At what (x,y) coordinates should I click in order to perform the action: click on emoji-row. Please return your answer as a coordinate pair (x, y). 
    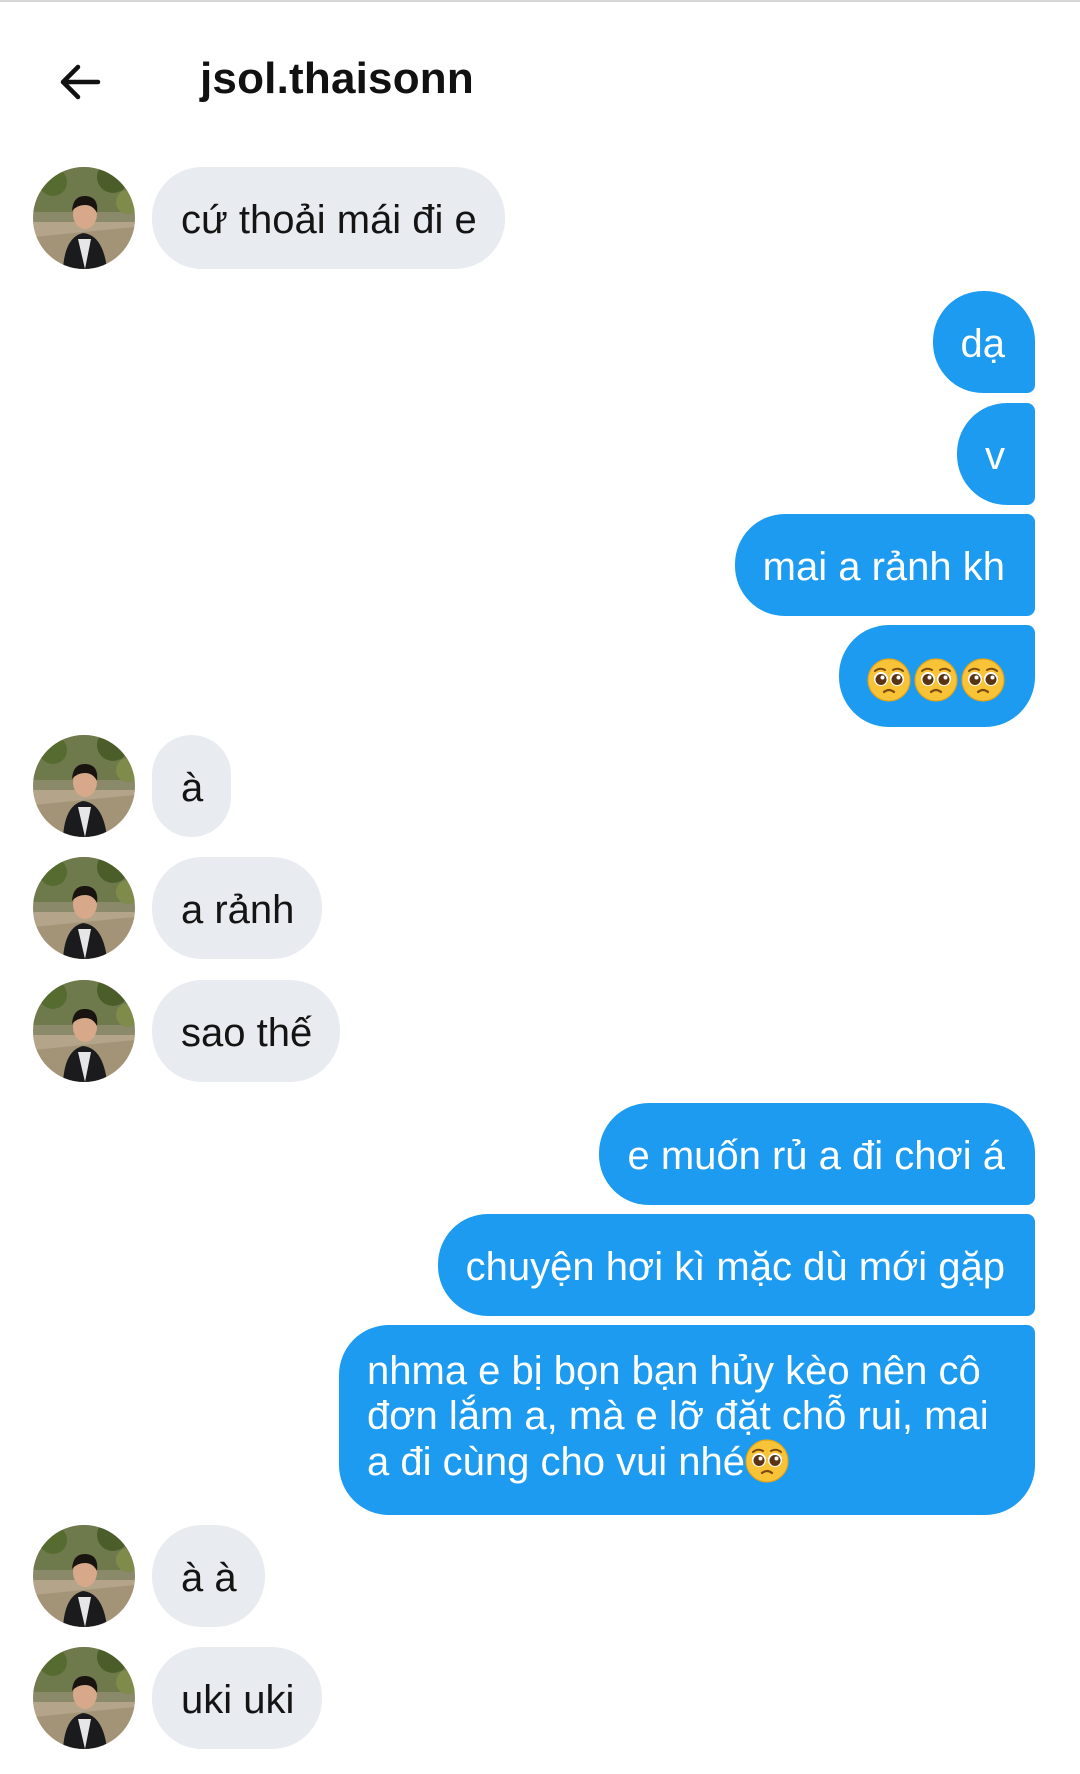
    Looking at the image, I should click on (936, 679).